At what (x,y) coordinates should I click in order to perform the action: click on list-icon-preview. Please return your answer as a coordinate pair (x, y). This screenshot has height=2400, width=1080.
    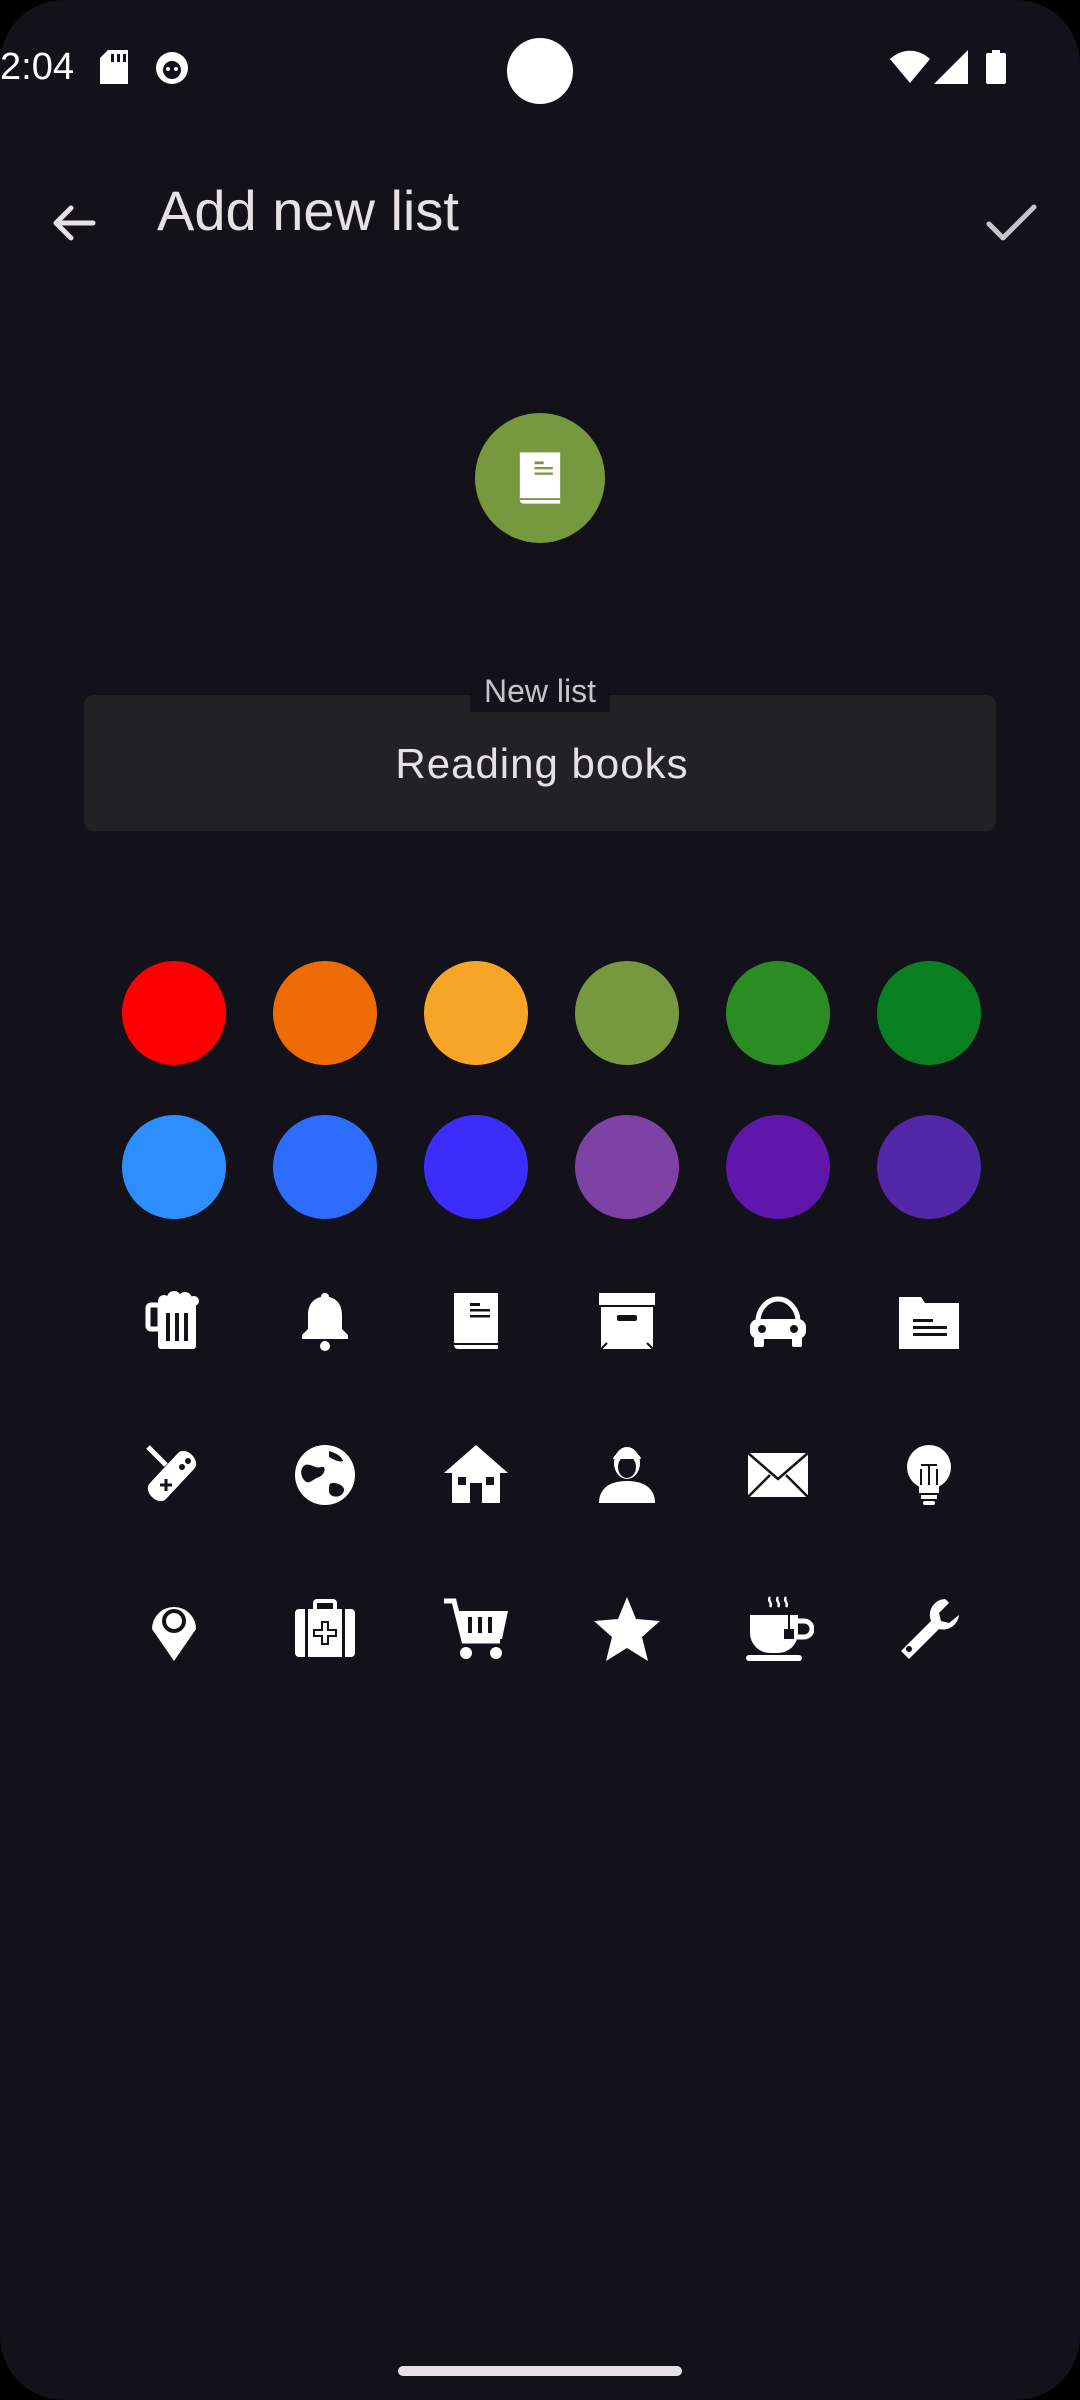
    Looking at the image, I should click on (540, 478).